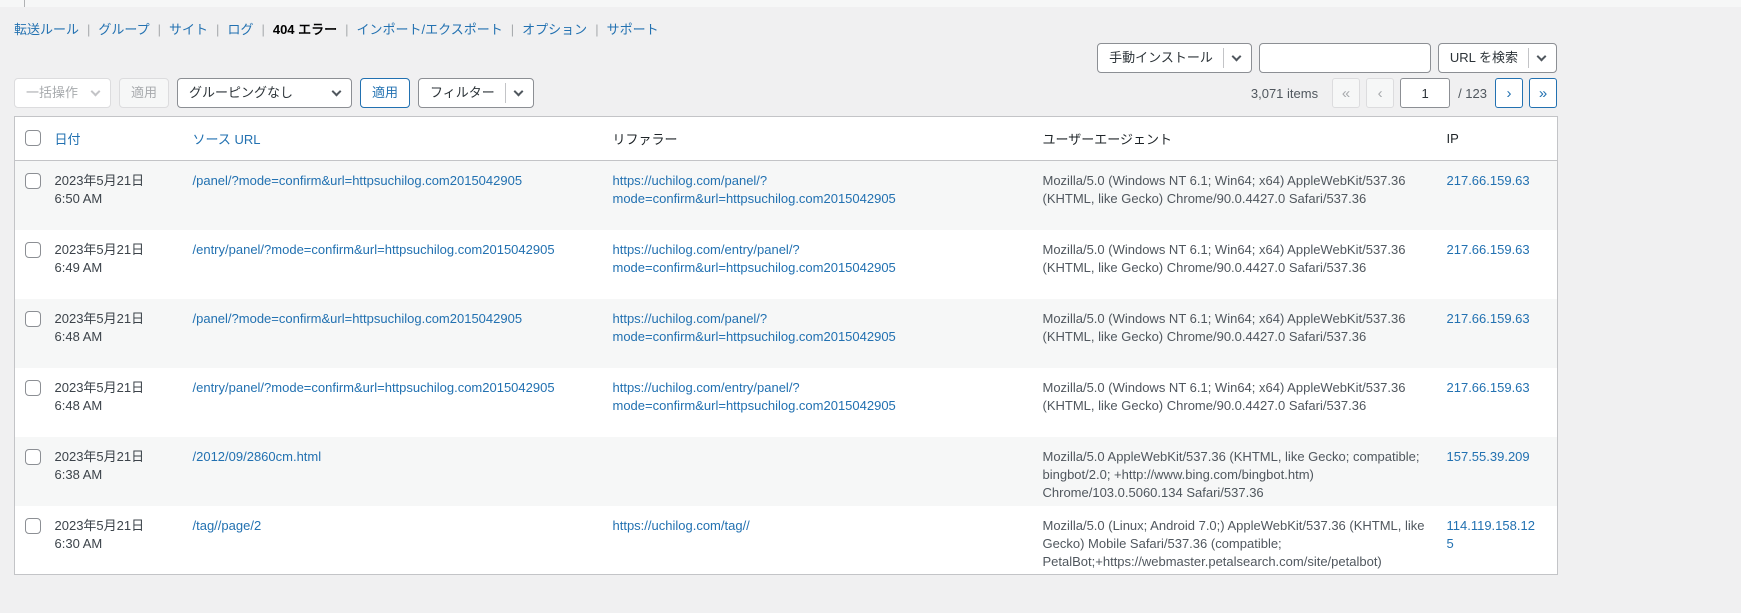 This screenshot has height=613, width=1741. What do you see at coordinates (1497, 58) in the screenshot?
I see `search-url-button: URL を検索` at bounding box center [1497, 58].